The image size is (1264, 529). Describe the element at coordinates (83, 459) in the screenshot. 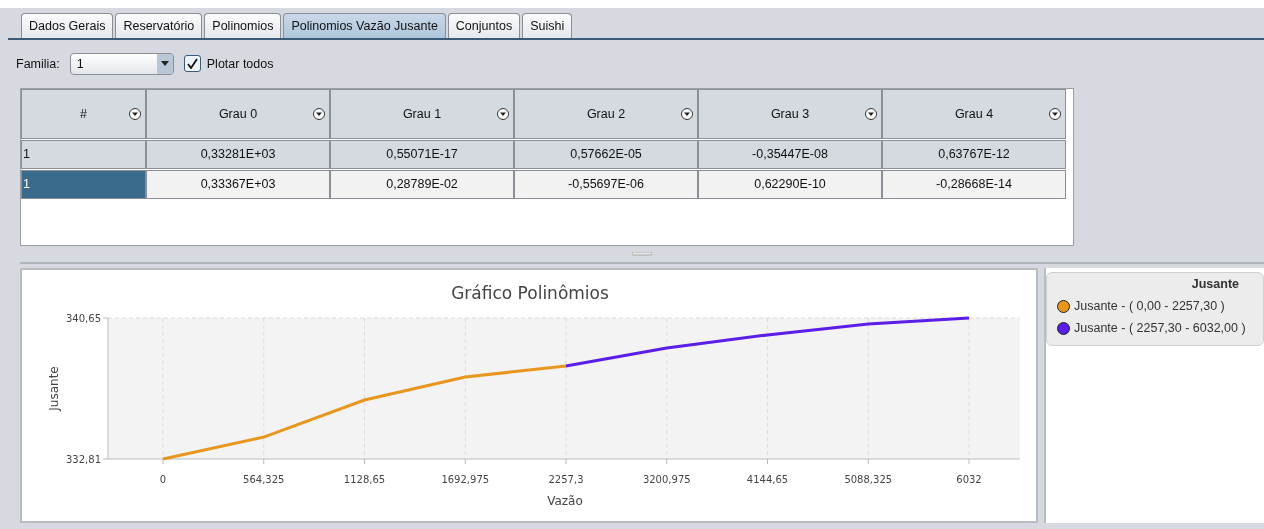

I see `y-tick-label: 332,81` at that location.